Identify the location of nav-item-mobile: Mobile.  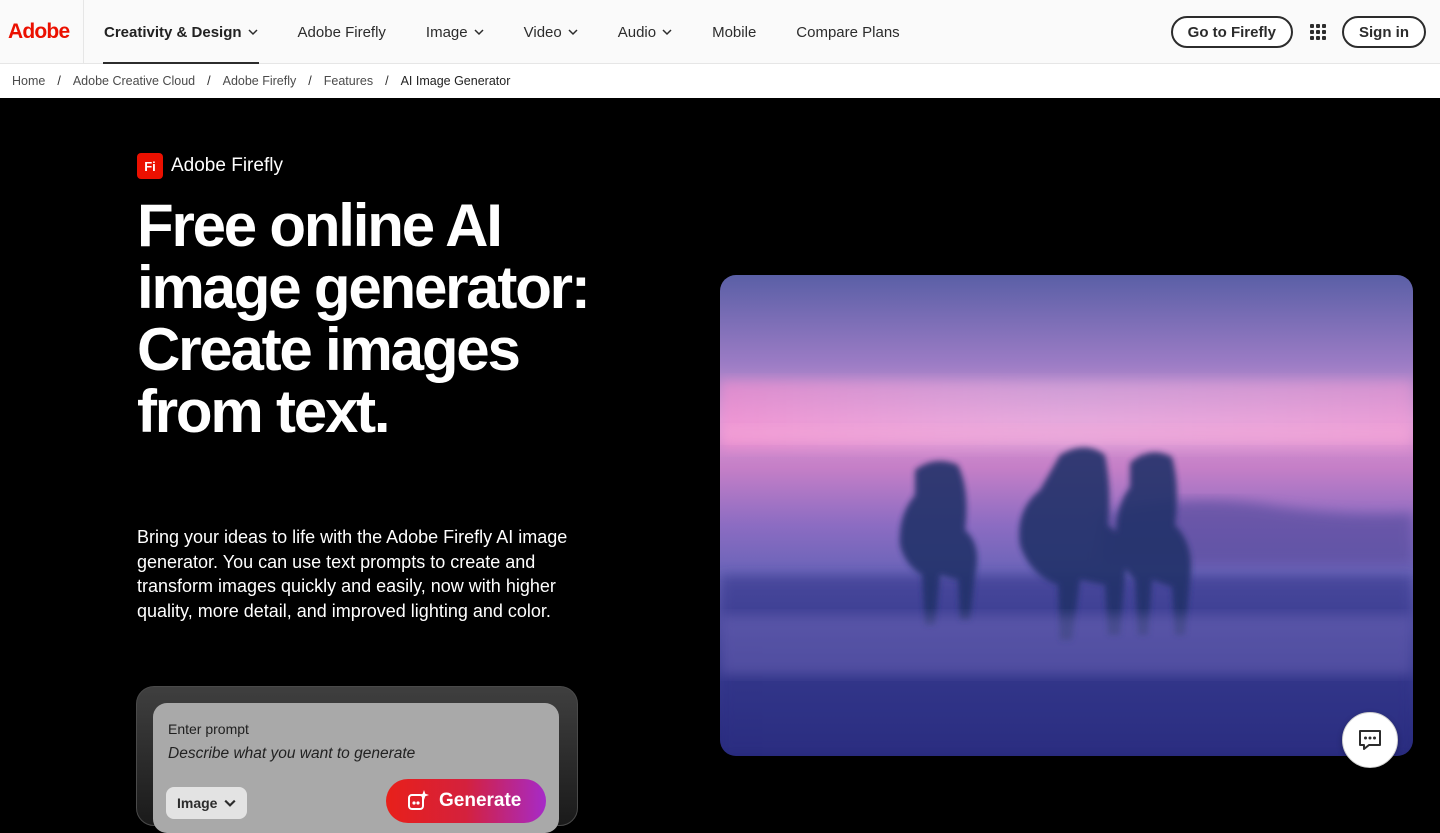
(734, 32).